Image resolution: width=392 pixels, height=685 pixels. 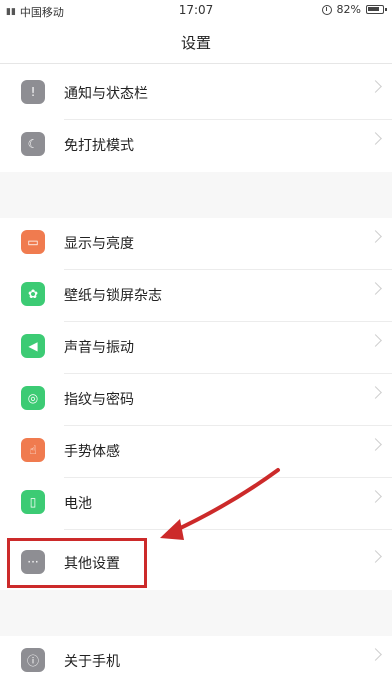 I want to click on settings-item-label: 关于手机, so click(x=92, y=662).